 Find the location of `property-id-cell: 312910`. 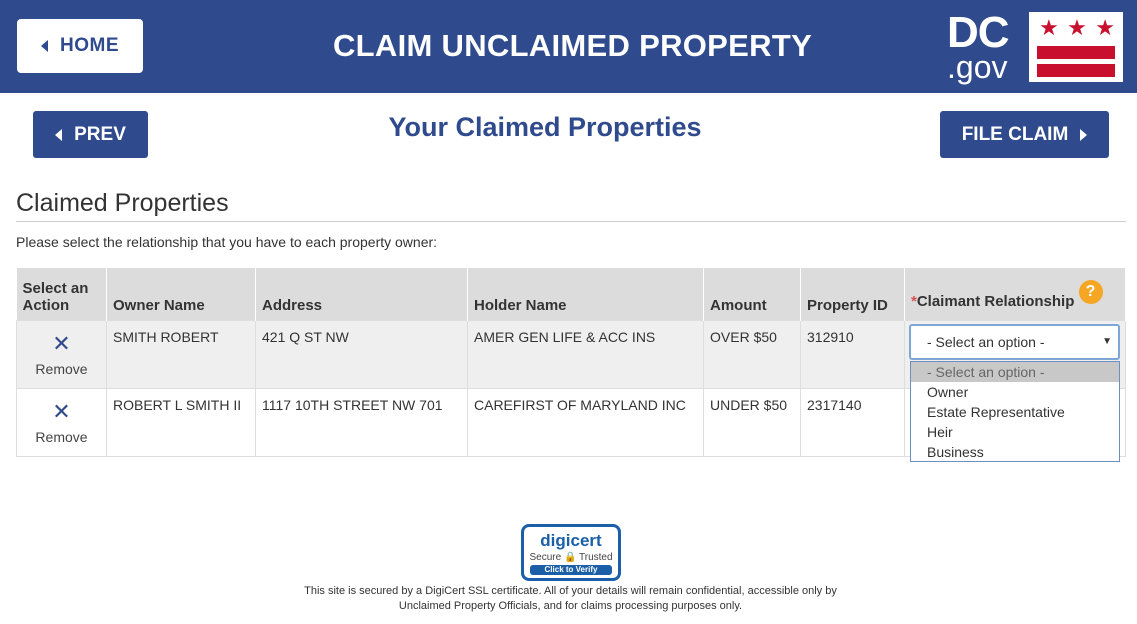

property-id-cell: 312910 is located at coordinates (852, 354).